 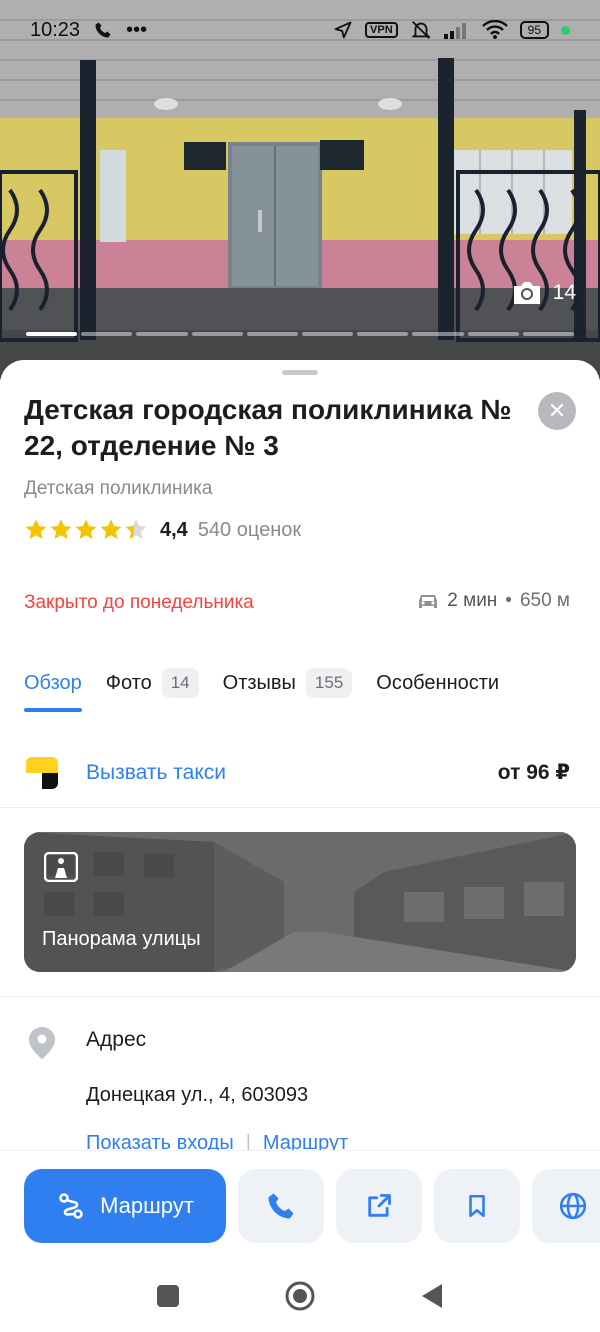 What do you see at coordinates (573, 1206) in the screenshot?
I see `globe-icon` at bounding box center [573, 1206].